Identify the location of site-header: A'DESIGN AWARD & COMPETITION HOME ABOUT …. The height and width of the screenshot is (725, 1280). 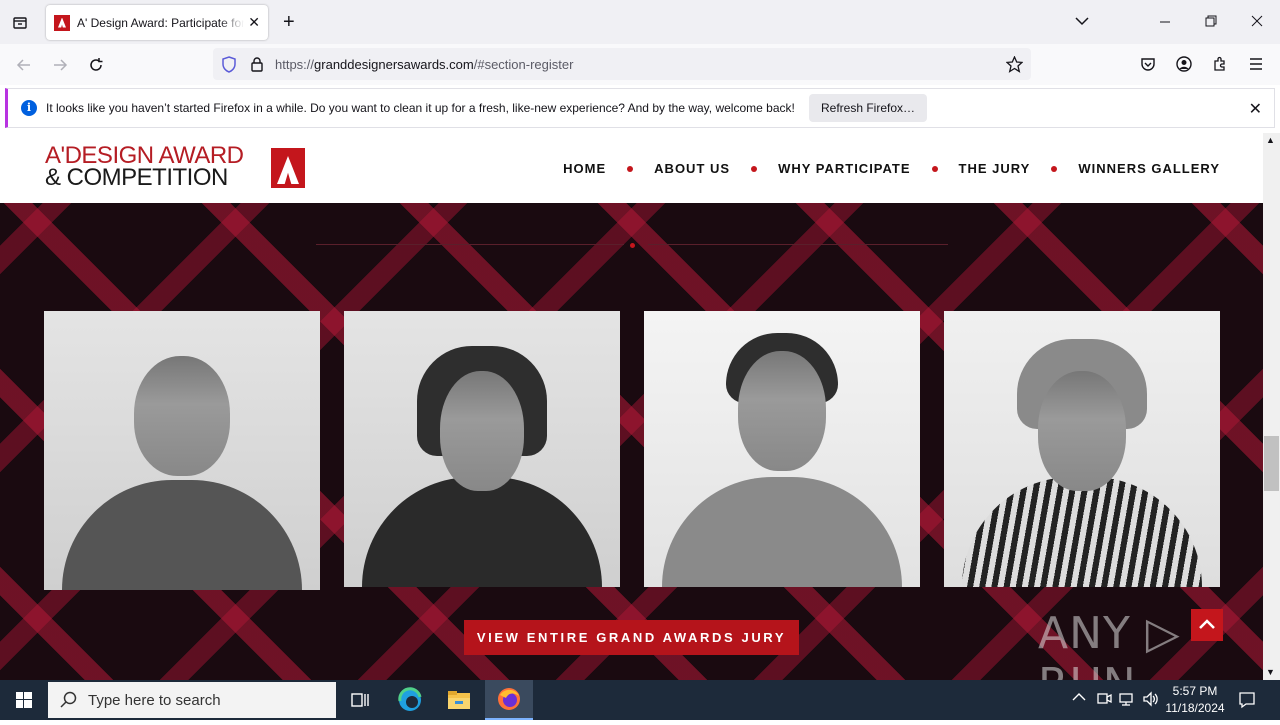
(631, 168).